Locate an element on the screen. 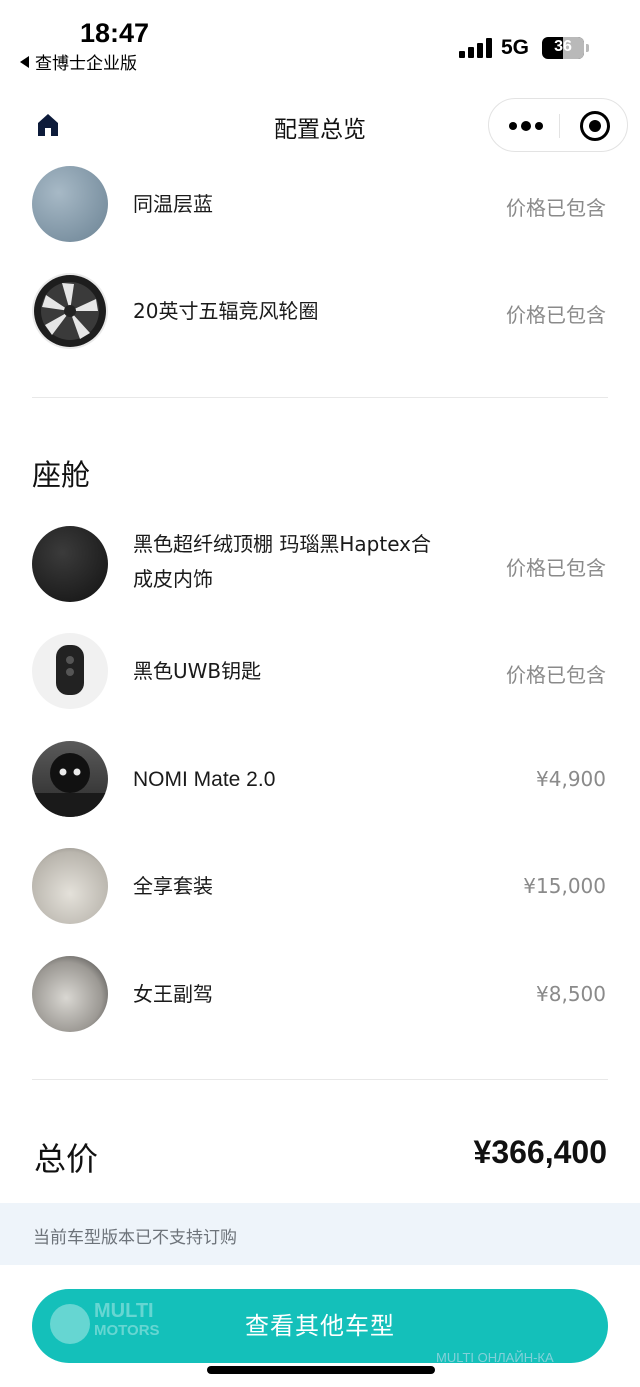  list-item: 黑色UWB钥匙 价格已包含 is located at coordinates (320, 672).